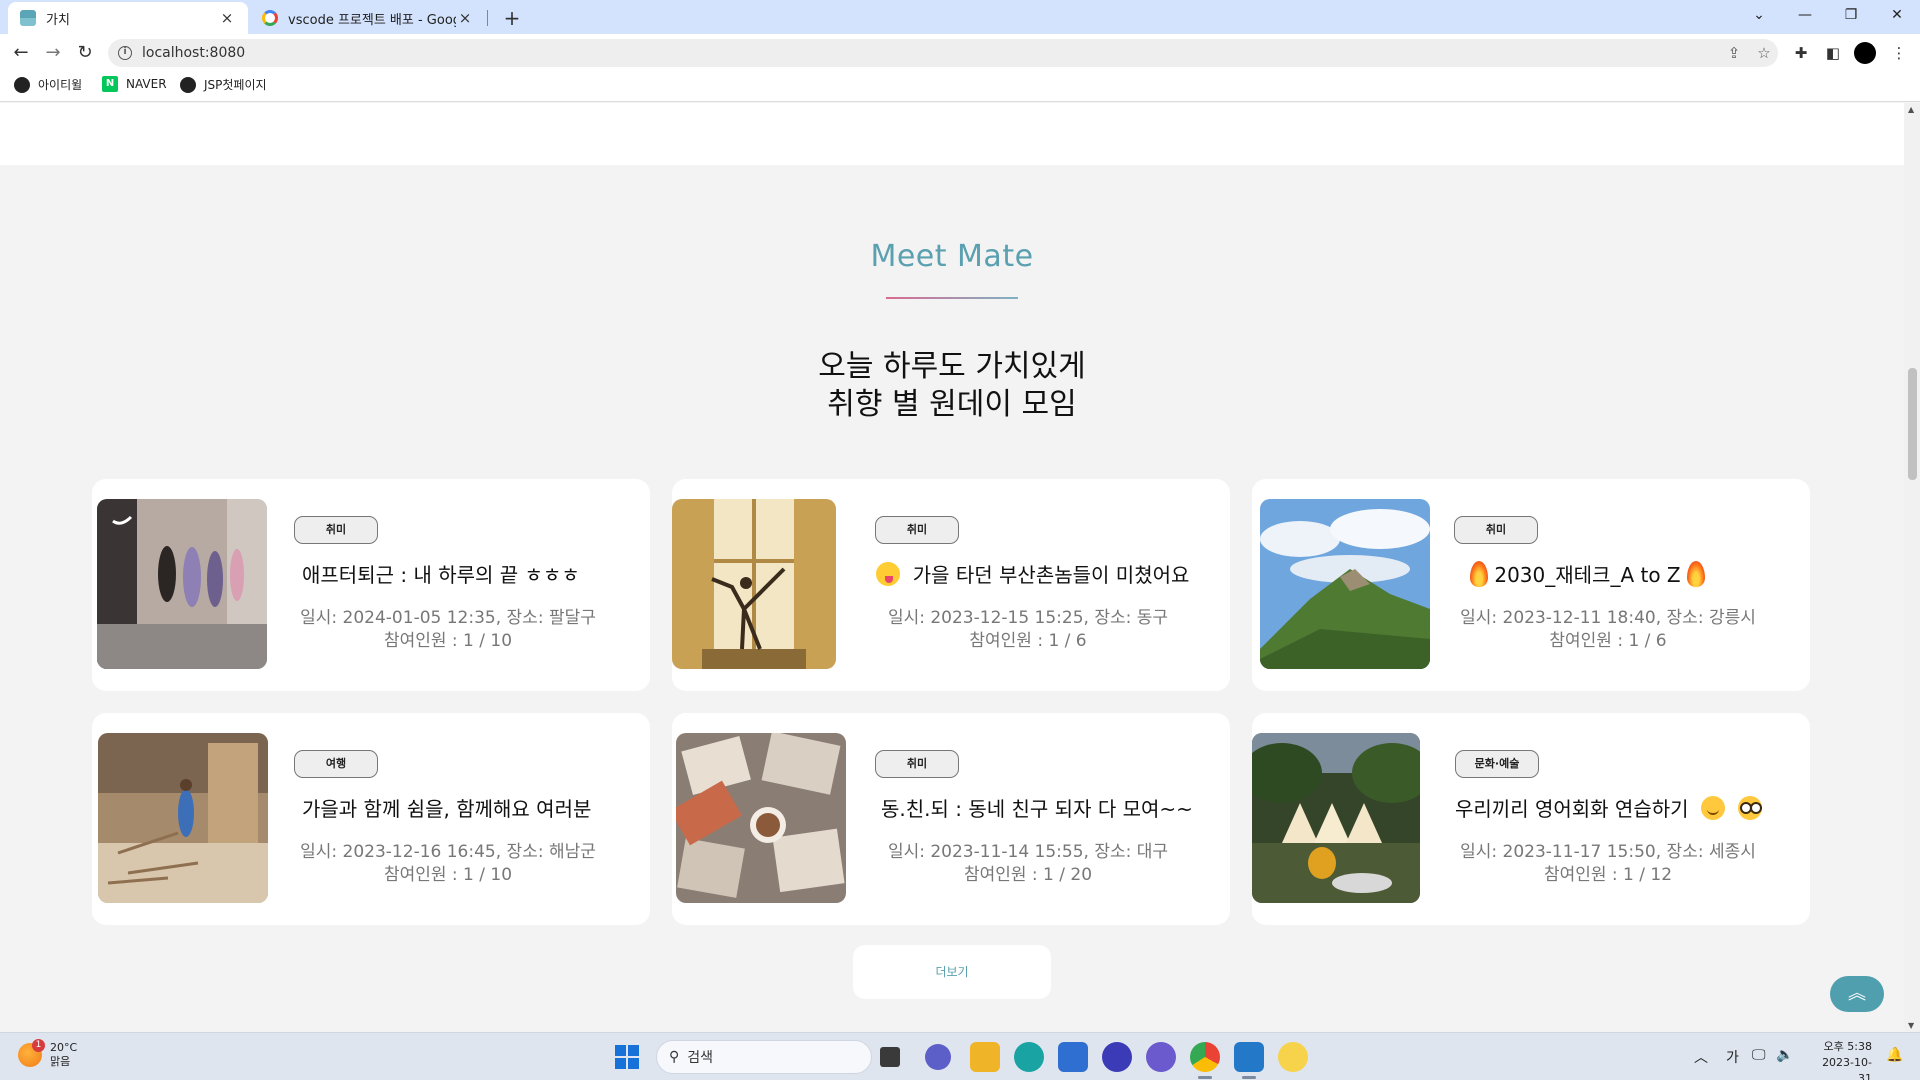  I want to click on mountain-photo, so click(1345, 584).